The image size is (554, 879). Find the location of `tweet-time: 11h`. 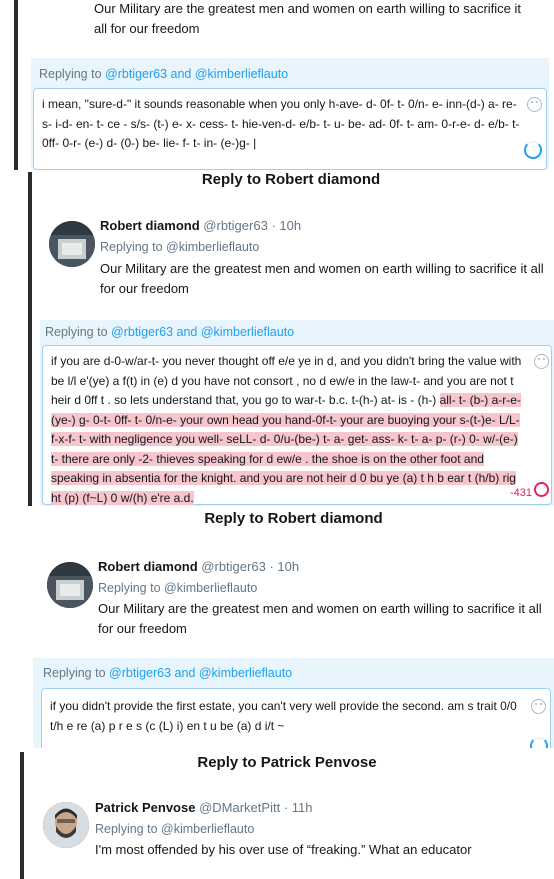

tweet-time: 11h is located at coordinates (302, 807).